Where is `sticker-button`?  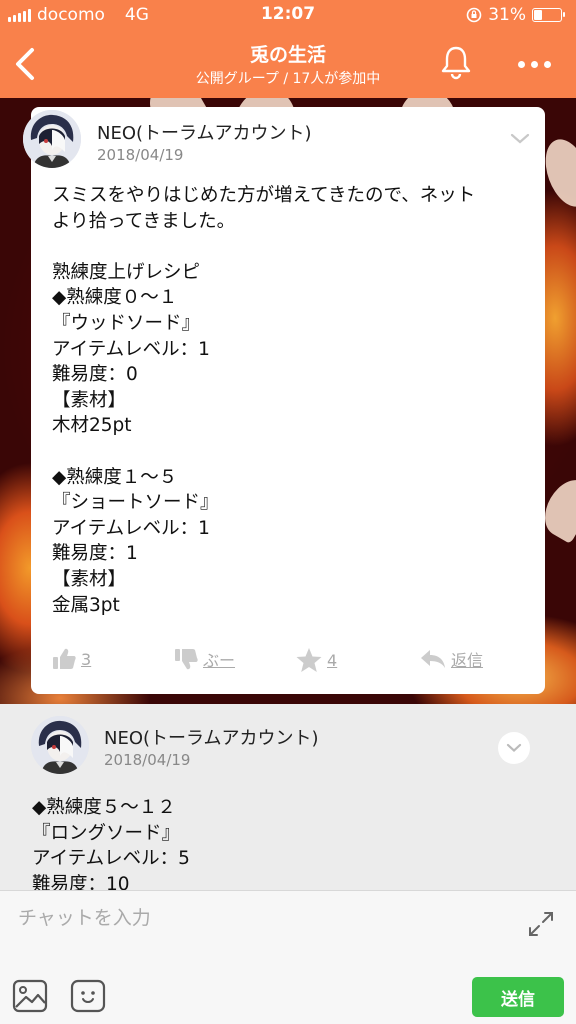
sticker-button is located at coordinates (88, 996).